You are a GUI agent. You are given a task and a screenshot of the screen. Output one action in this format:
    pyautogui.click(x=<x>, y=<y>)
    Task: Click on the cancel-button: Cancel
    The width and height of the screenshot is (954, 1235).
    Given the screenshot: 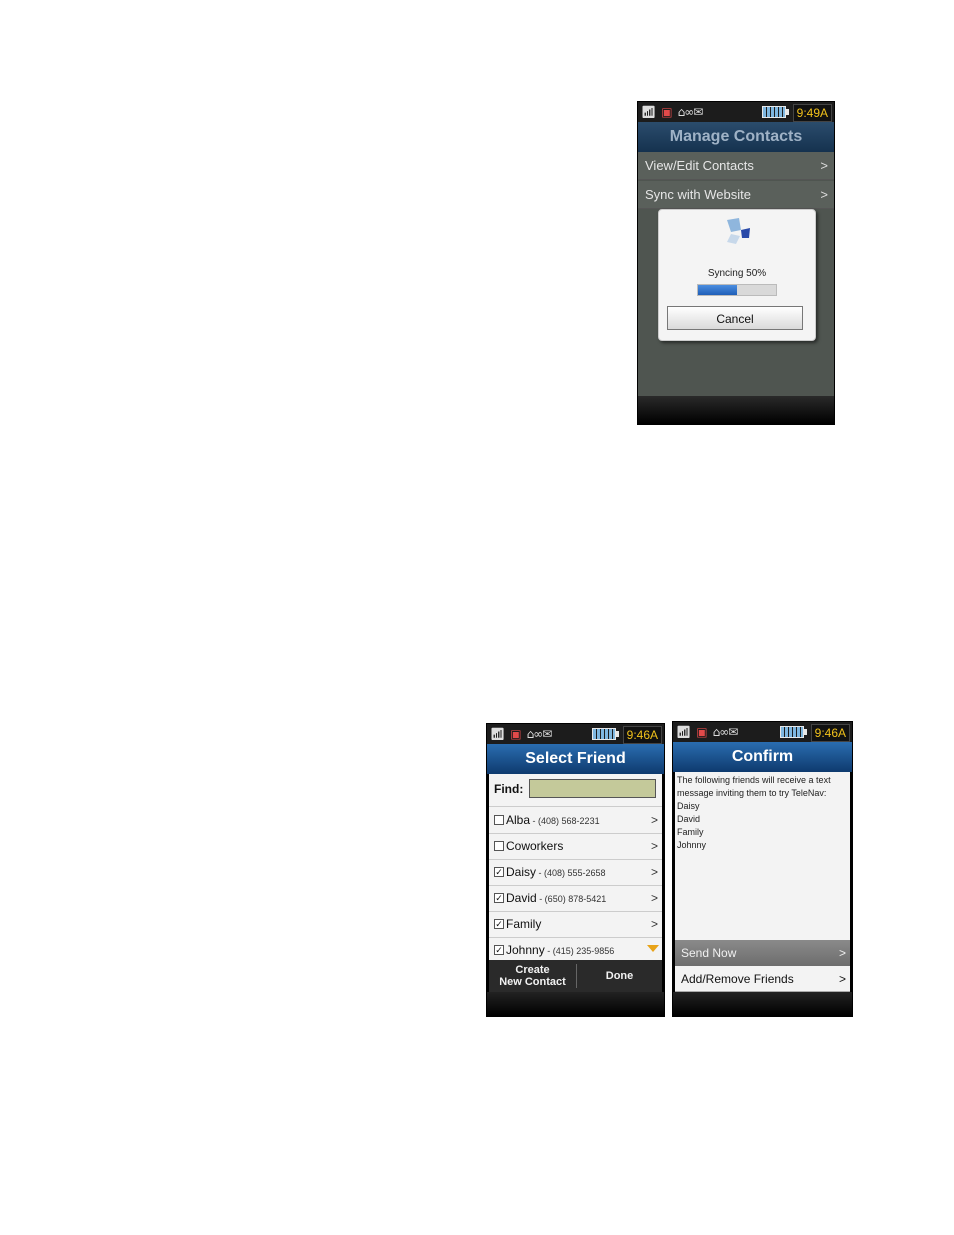 What is the action you would take?
    pyautogui.click(x=735, y=318)
    